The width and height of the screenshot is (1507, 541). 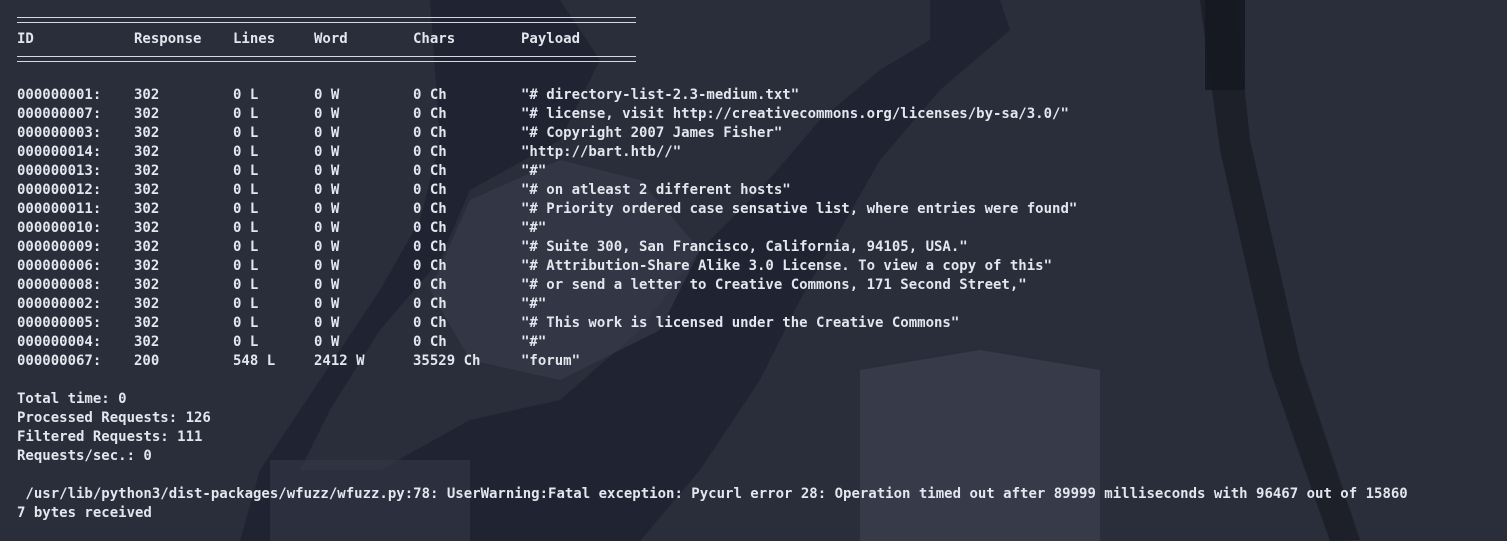 I want to click on summary-processed-requests: Processed Requests: 126, so click(x=114, y=418).